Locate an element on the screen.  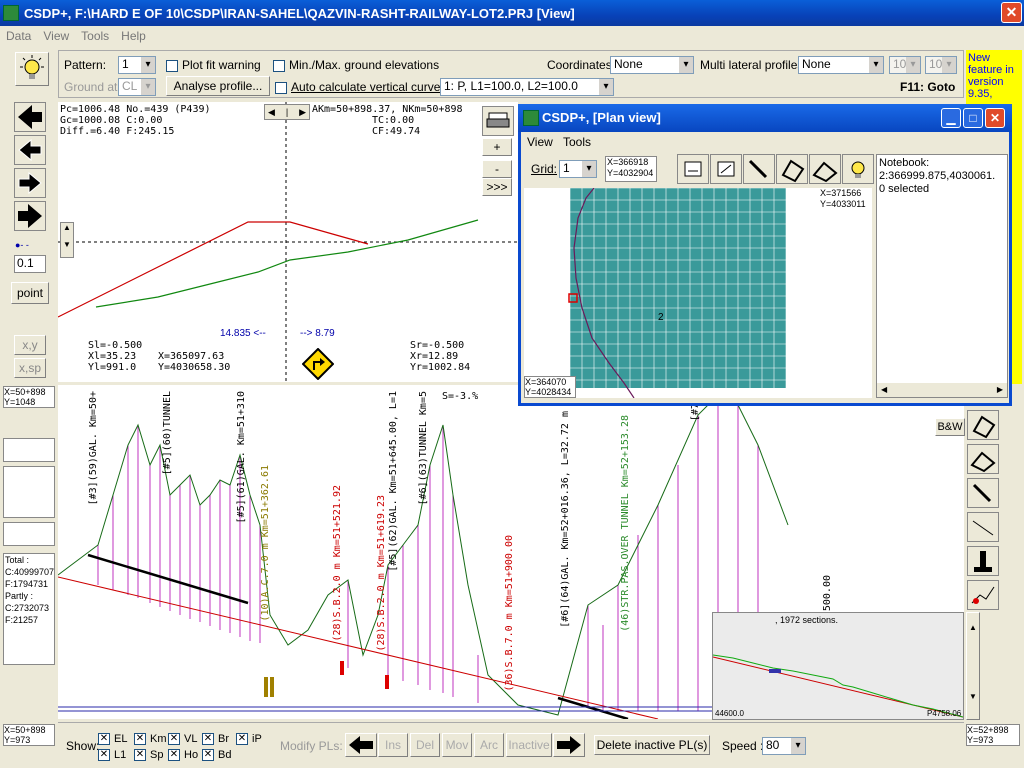
tool-1-button is located at coordinates (983, 425).